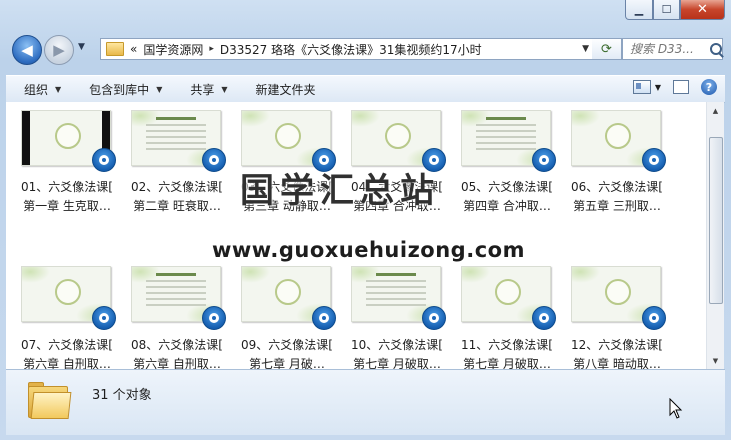 The image size is (731, 440). I want to click on back-button: ◀, so click(27, 50).